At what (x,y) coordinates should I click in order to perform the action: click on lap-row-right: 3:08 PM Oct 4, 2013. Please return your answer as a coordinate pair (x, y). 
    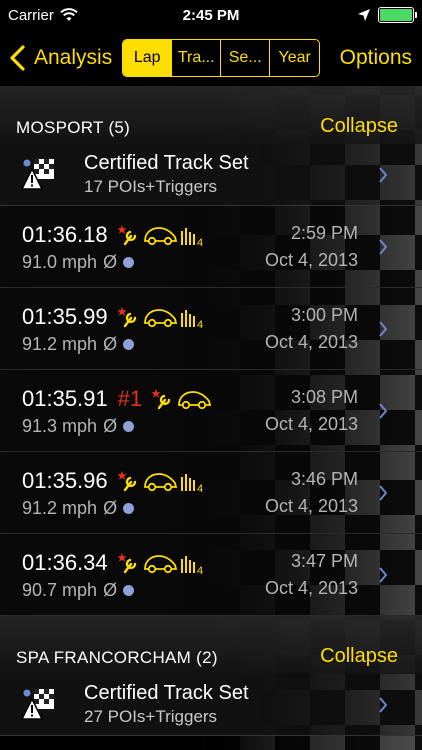
    Looking at the image, I should click on (343, 411).